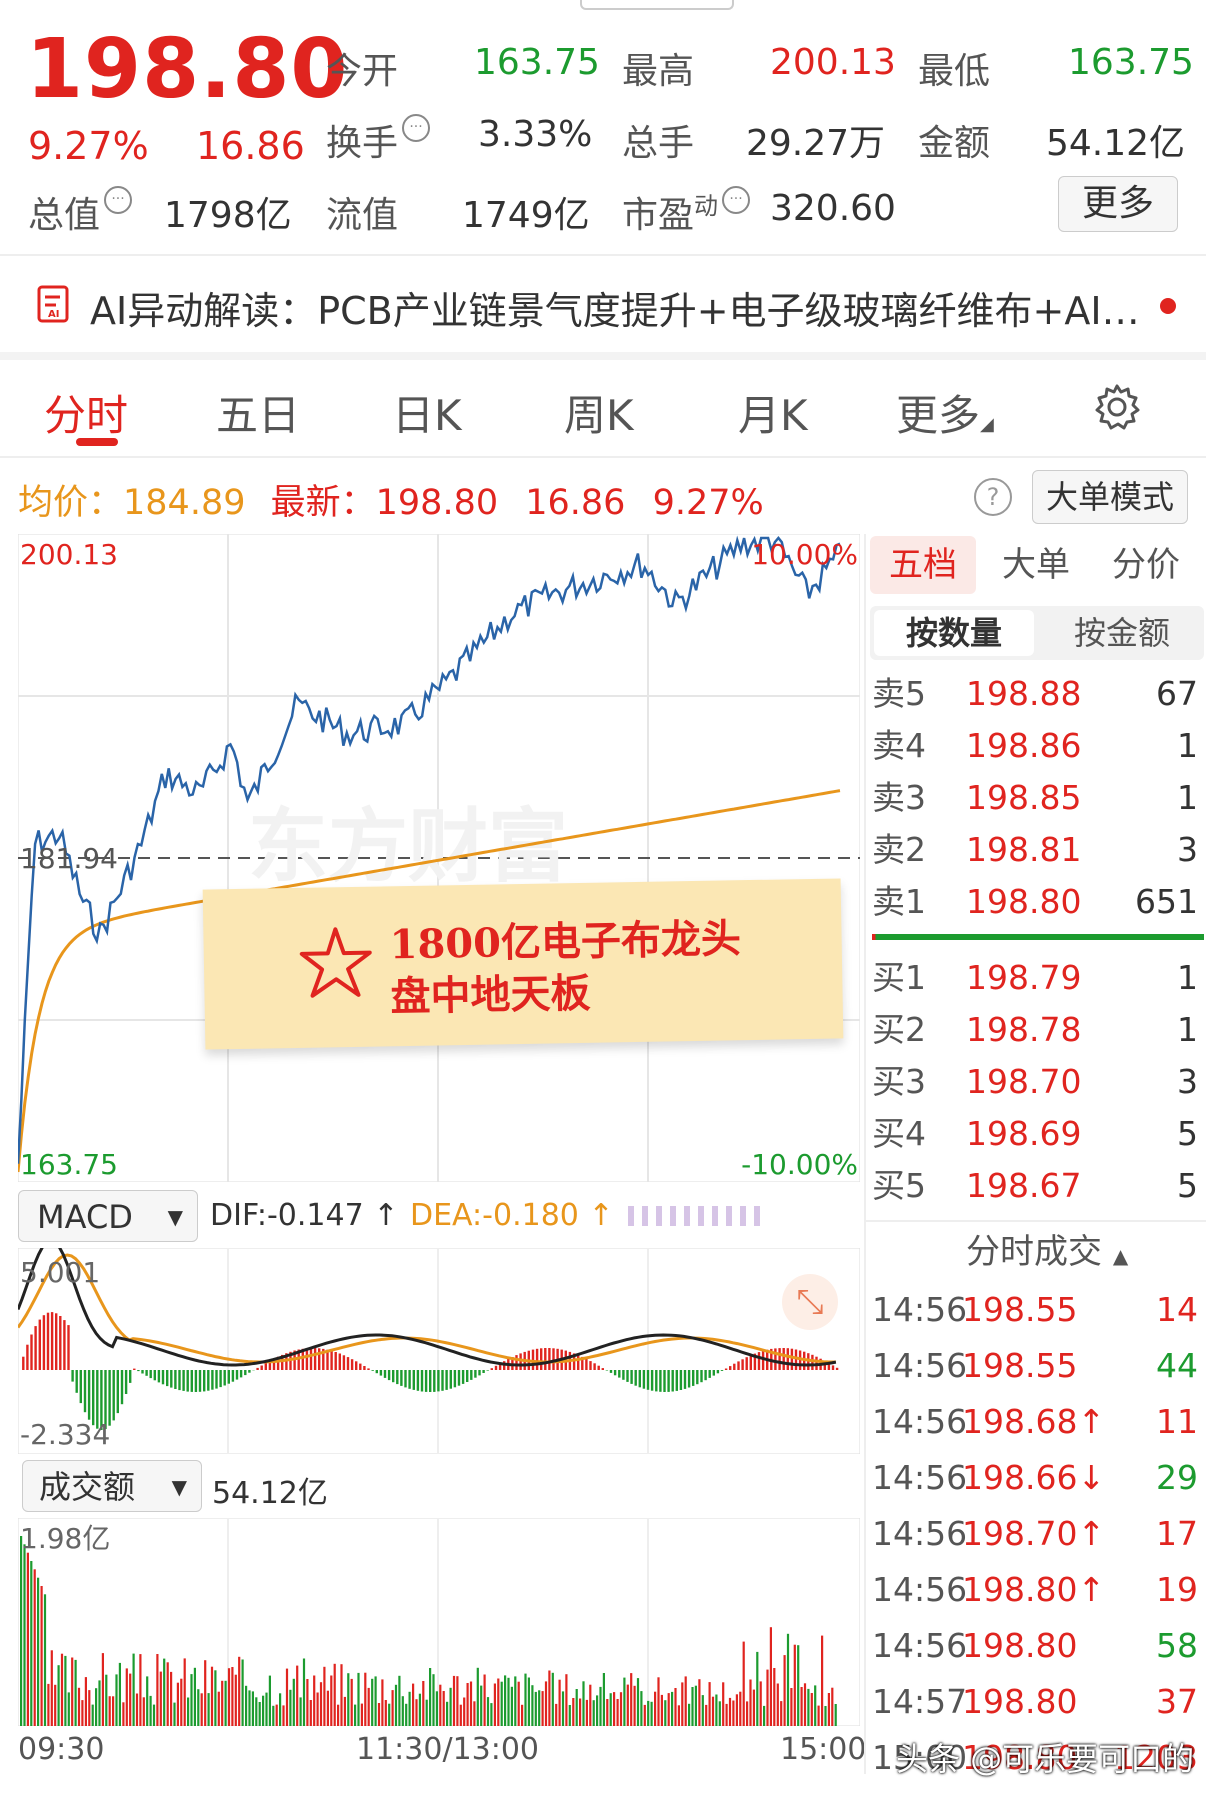 This screenshot has width=1206, height=1801. Describe the element at coordinates (1122, 633) in the screenshot. I see `subtab-by-amount: 按金额` at that location.